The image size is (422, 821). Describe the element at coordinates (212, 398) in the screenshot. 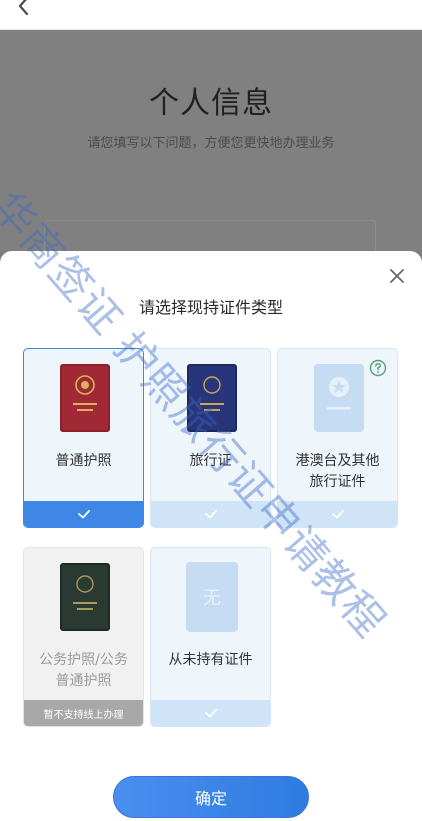

I see `travel-document-blue-icon` at that location.